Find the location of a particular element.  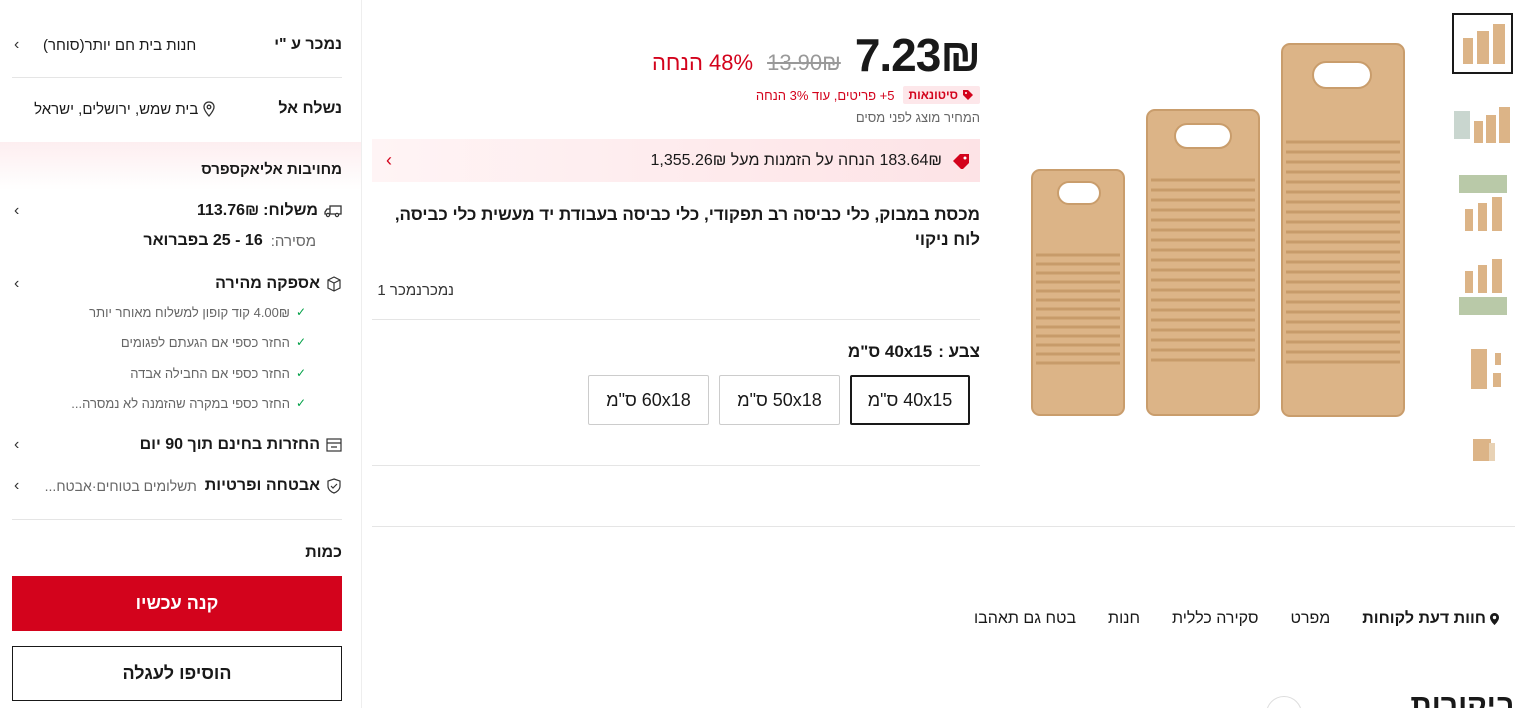

guarantee-item: ✓ 4.00₪ קוד קופון למשלוח מאוחר יותר is located at coordinates (177, 312).